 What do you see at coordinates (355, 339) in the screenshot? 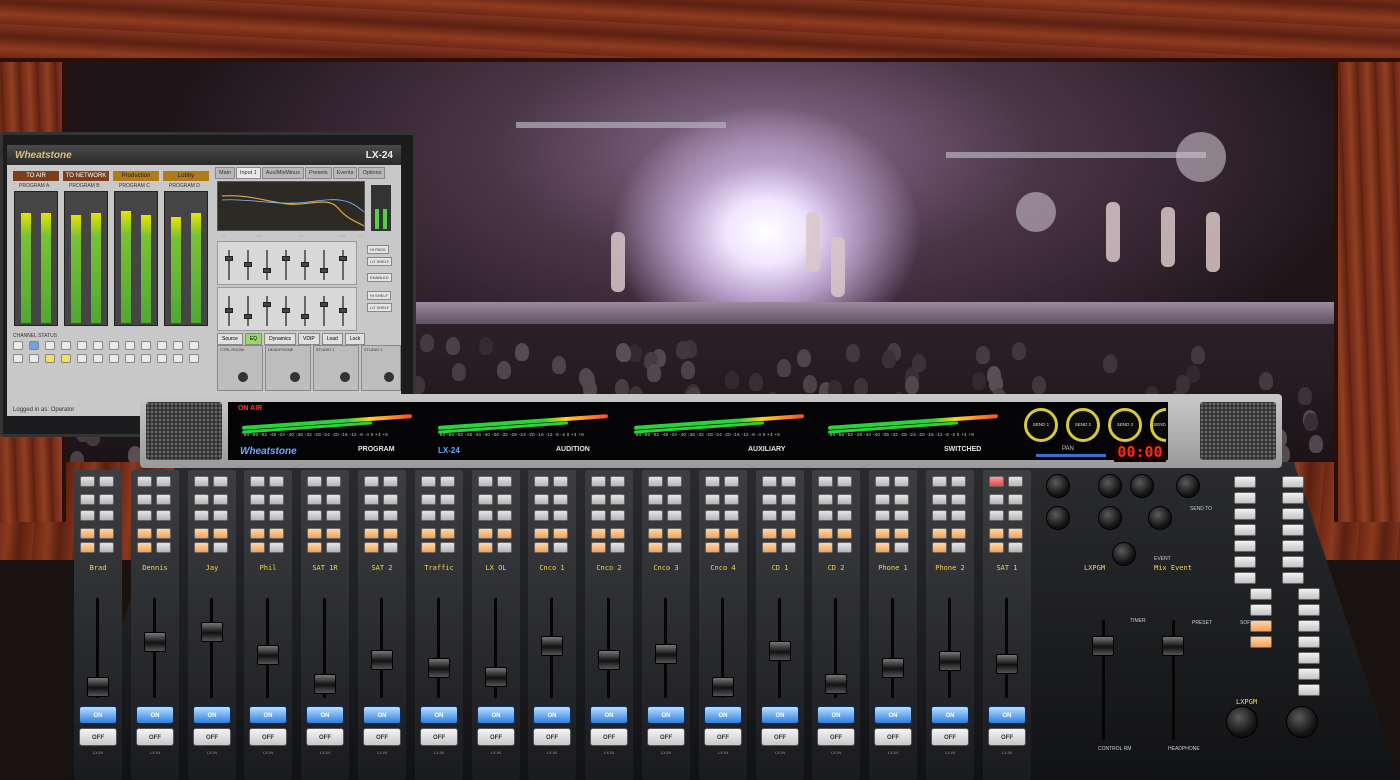
I see `lock-button: Lock` at bounding box center [355, 339].